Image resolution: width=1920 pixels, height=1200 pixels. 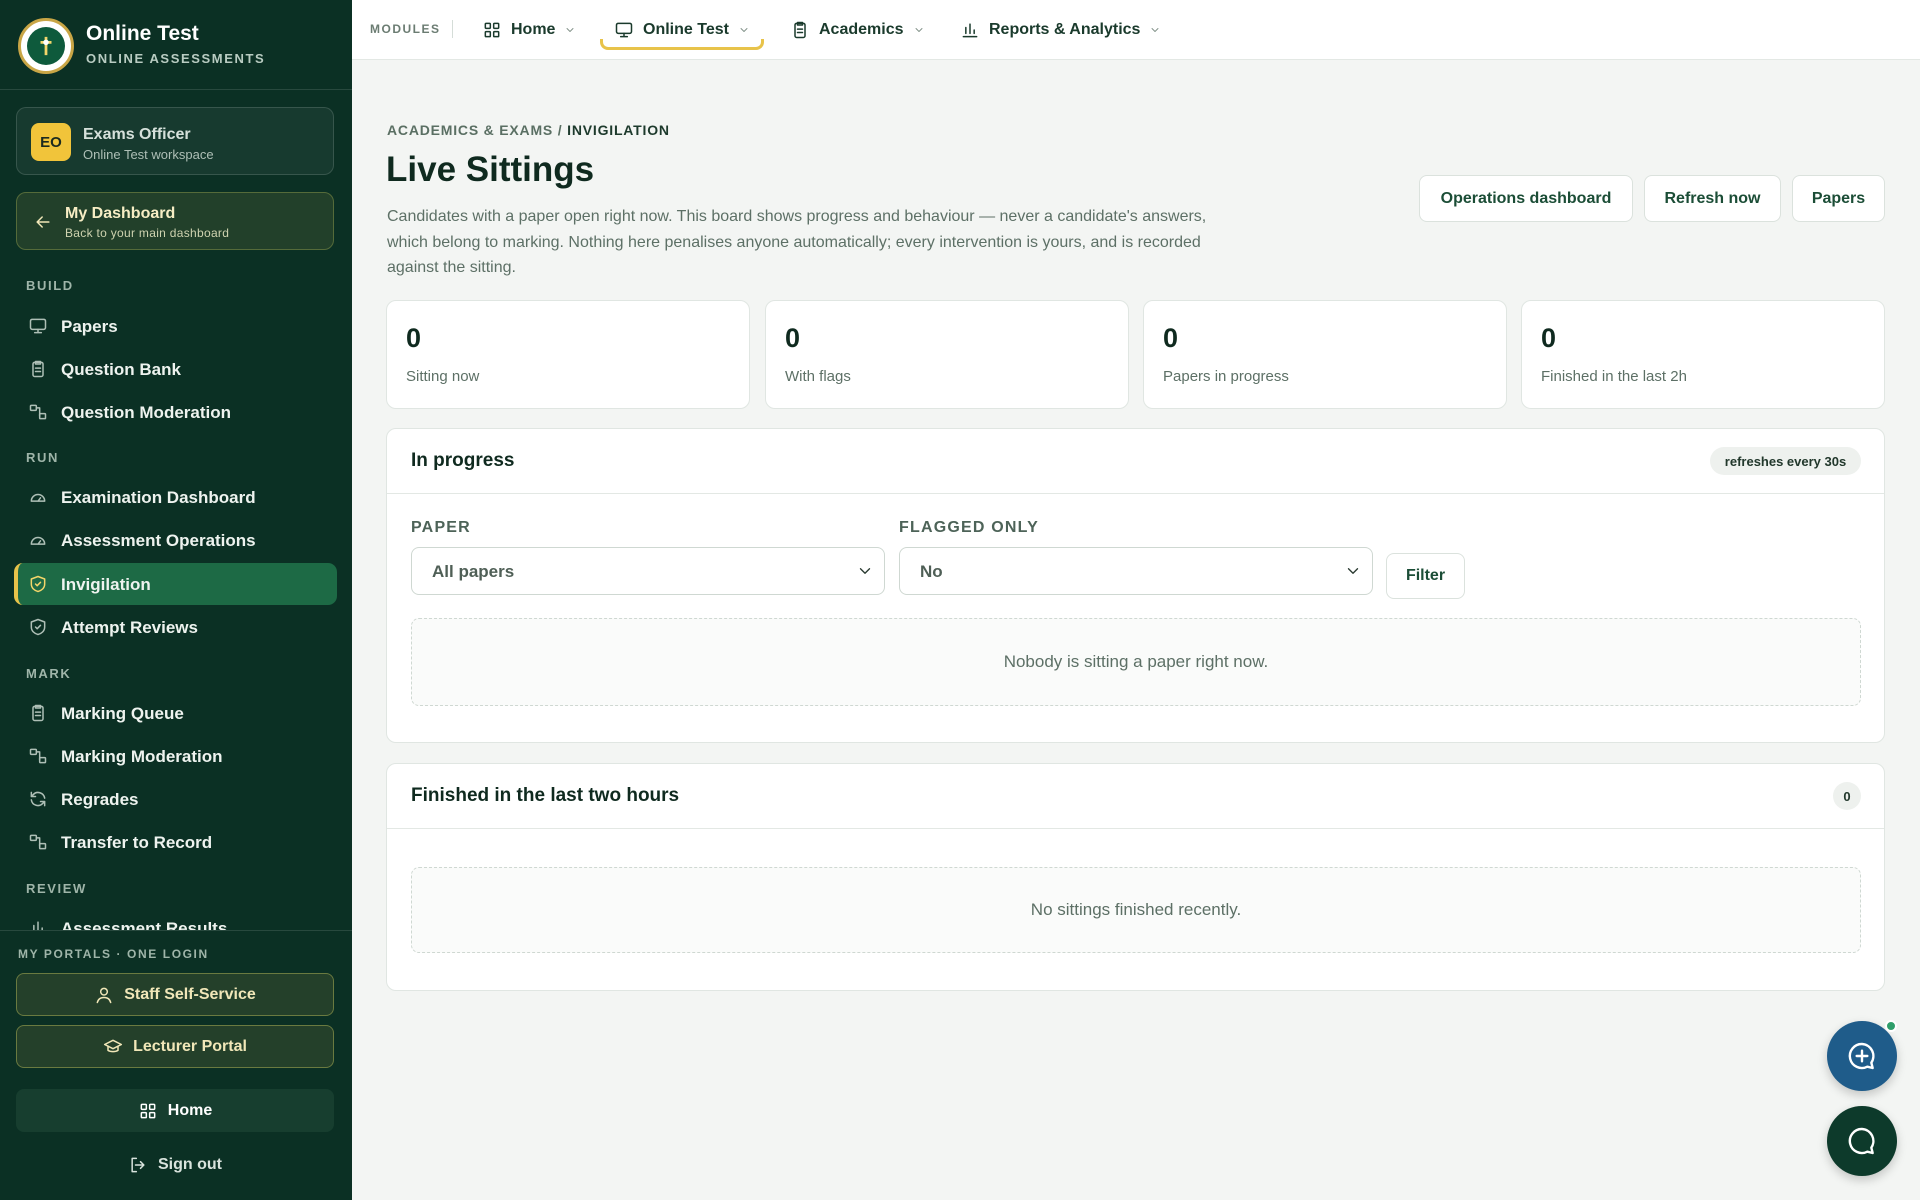 I want to click on stat-card-papers-in-progress: 0 Papers in progress, so click(x=1325, y=354).